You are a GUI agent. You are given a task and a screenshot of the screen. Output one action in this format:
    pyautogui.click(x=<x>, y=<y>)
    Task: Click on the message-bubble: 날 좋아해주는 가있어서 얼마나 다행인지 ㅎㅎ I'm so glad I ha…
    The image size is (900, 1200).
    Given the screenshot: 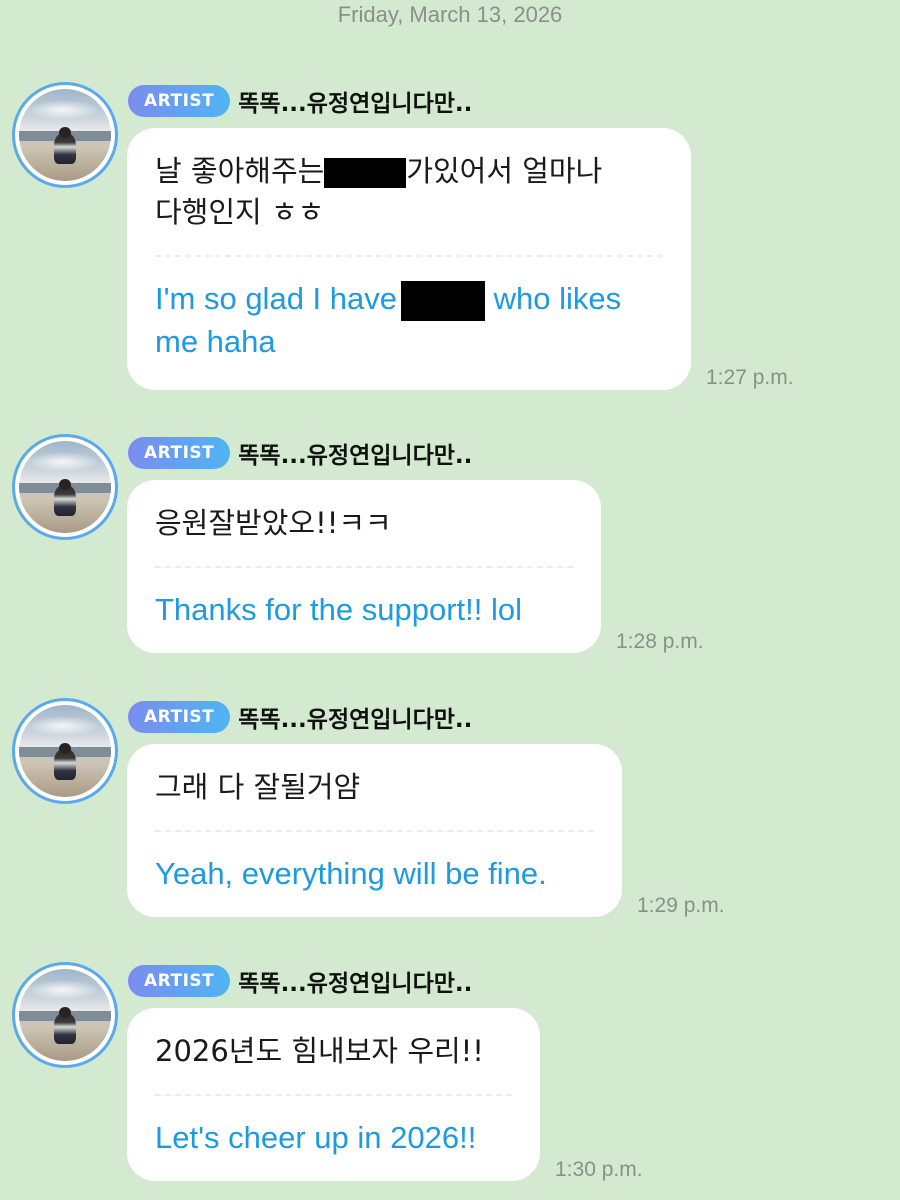 What is the action you would take?
    pyautogui.click(x=409, y=259)
    